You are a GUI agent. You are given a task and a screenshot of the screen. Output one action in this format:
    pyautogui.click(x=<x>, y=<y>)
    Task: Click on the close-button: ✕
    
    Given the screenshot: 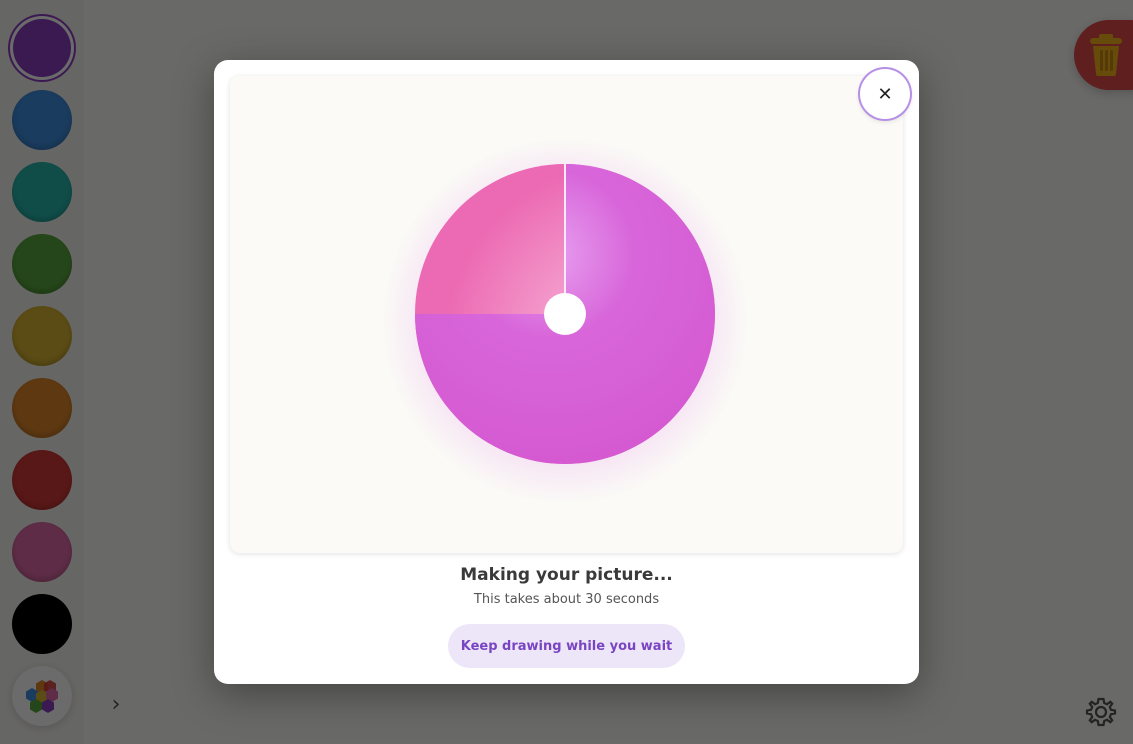 What is the action you would take?
    pyautogui.click(x=885, y=94)
    